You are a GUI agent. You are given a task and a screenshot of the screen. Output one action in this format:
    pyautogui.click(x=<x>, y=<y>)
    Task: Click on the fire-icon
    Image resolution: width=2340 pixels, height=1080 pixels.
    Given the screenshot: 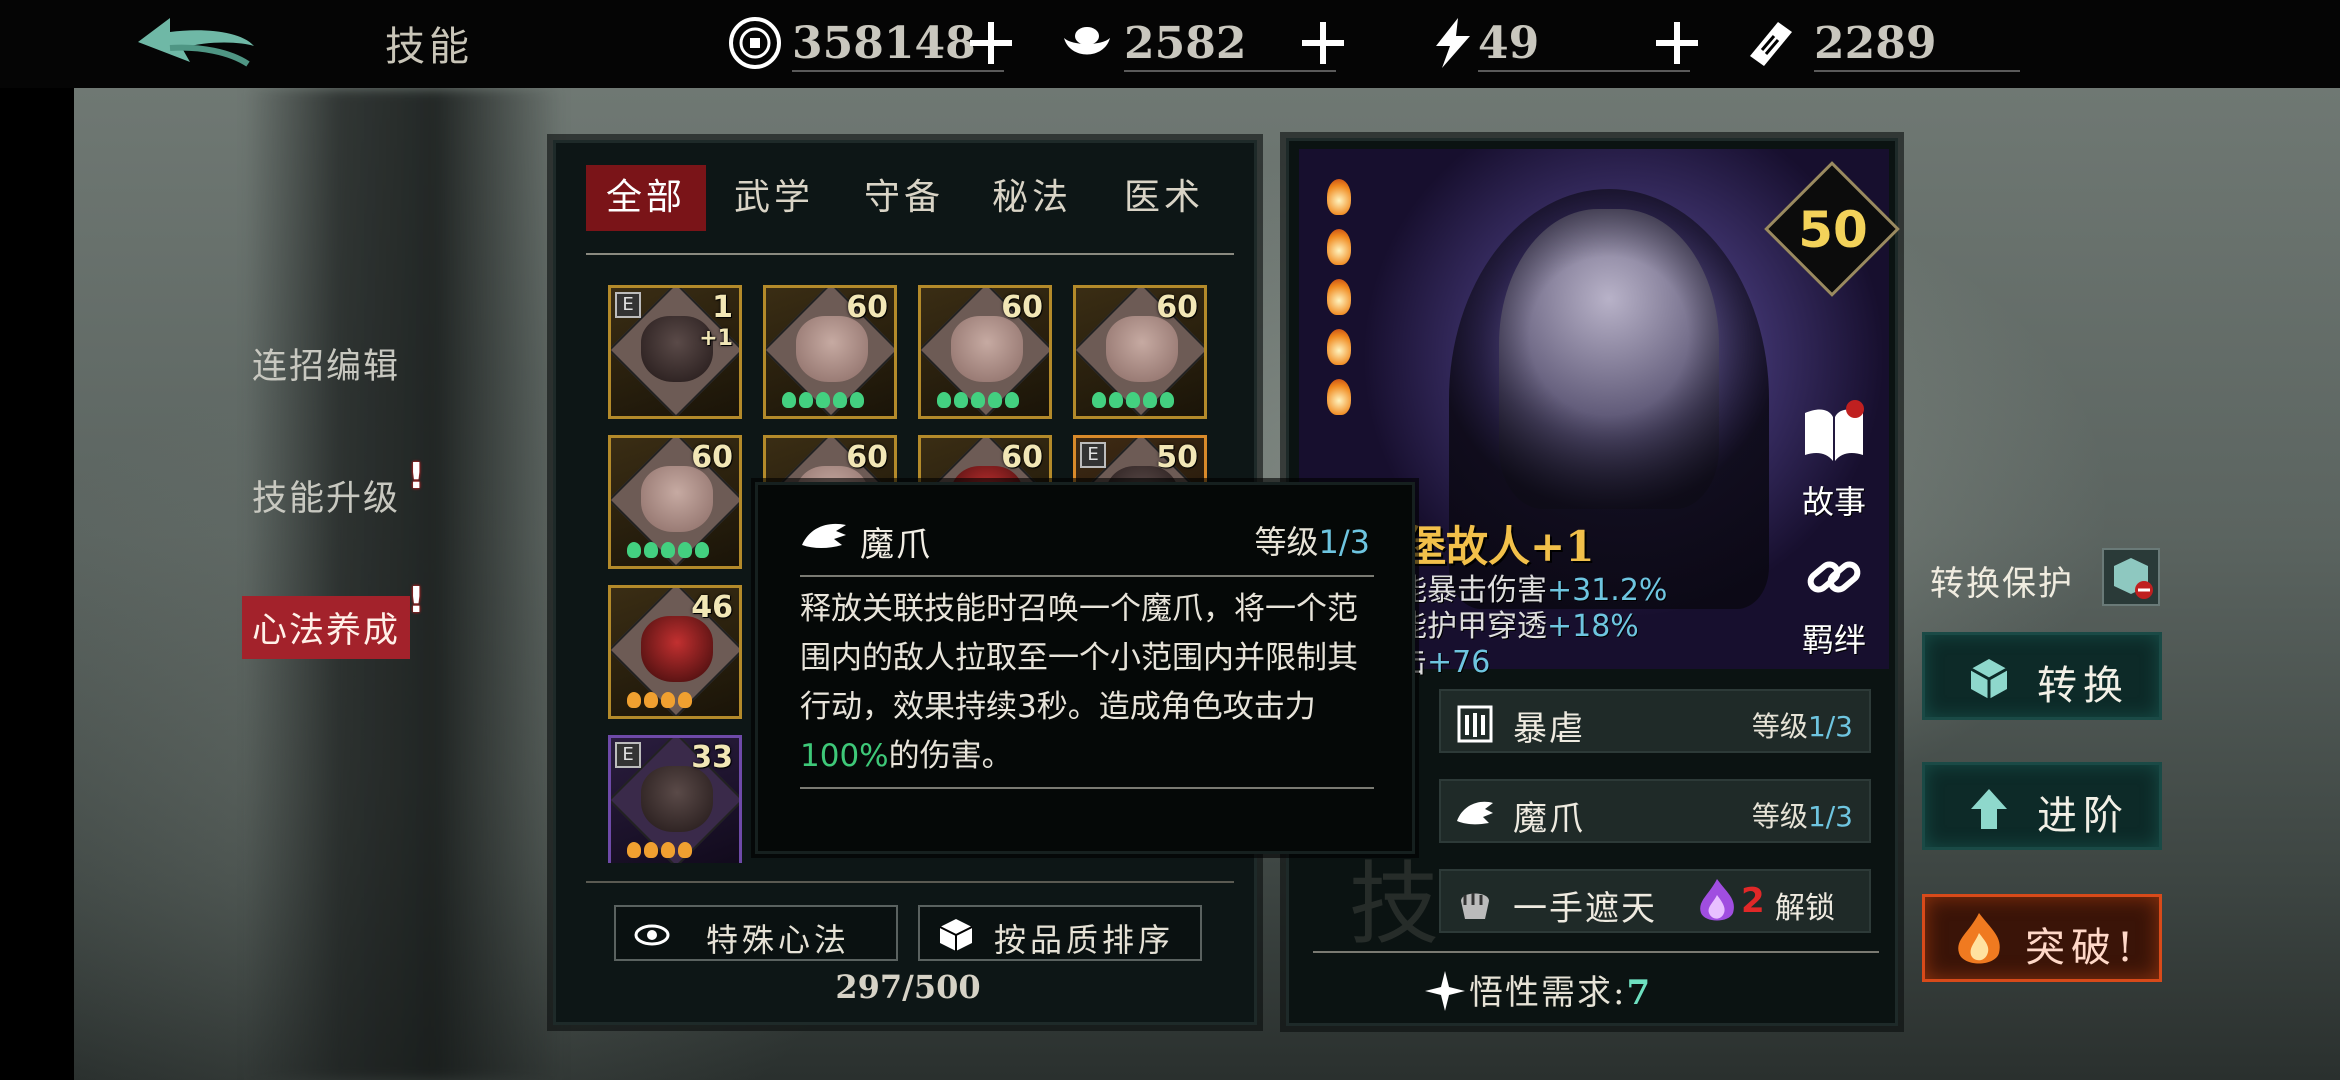 What is the action you would take?
    pyautogui.click(x=1979, y=938)
    